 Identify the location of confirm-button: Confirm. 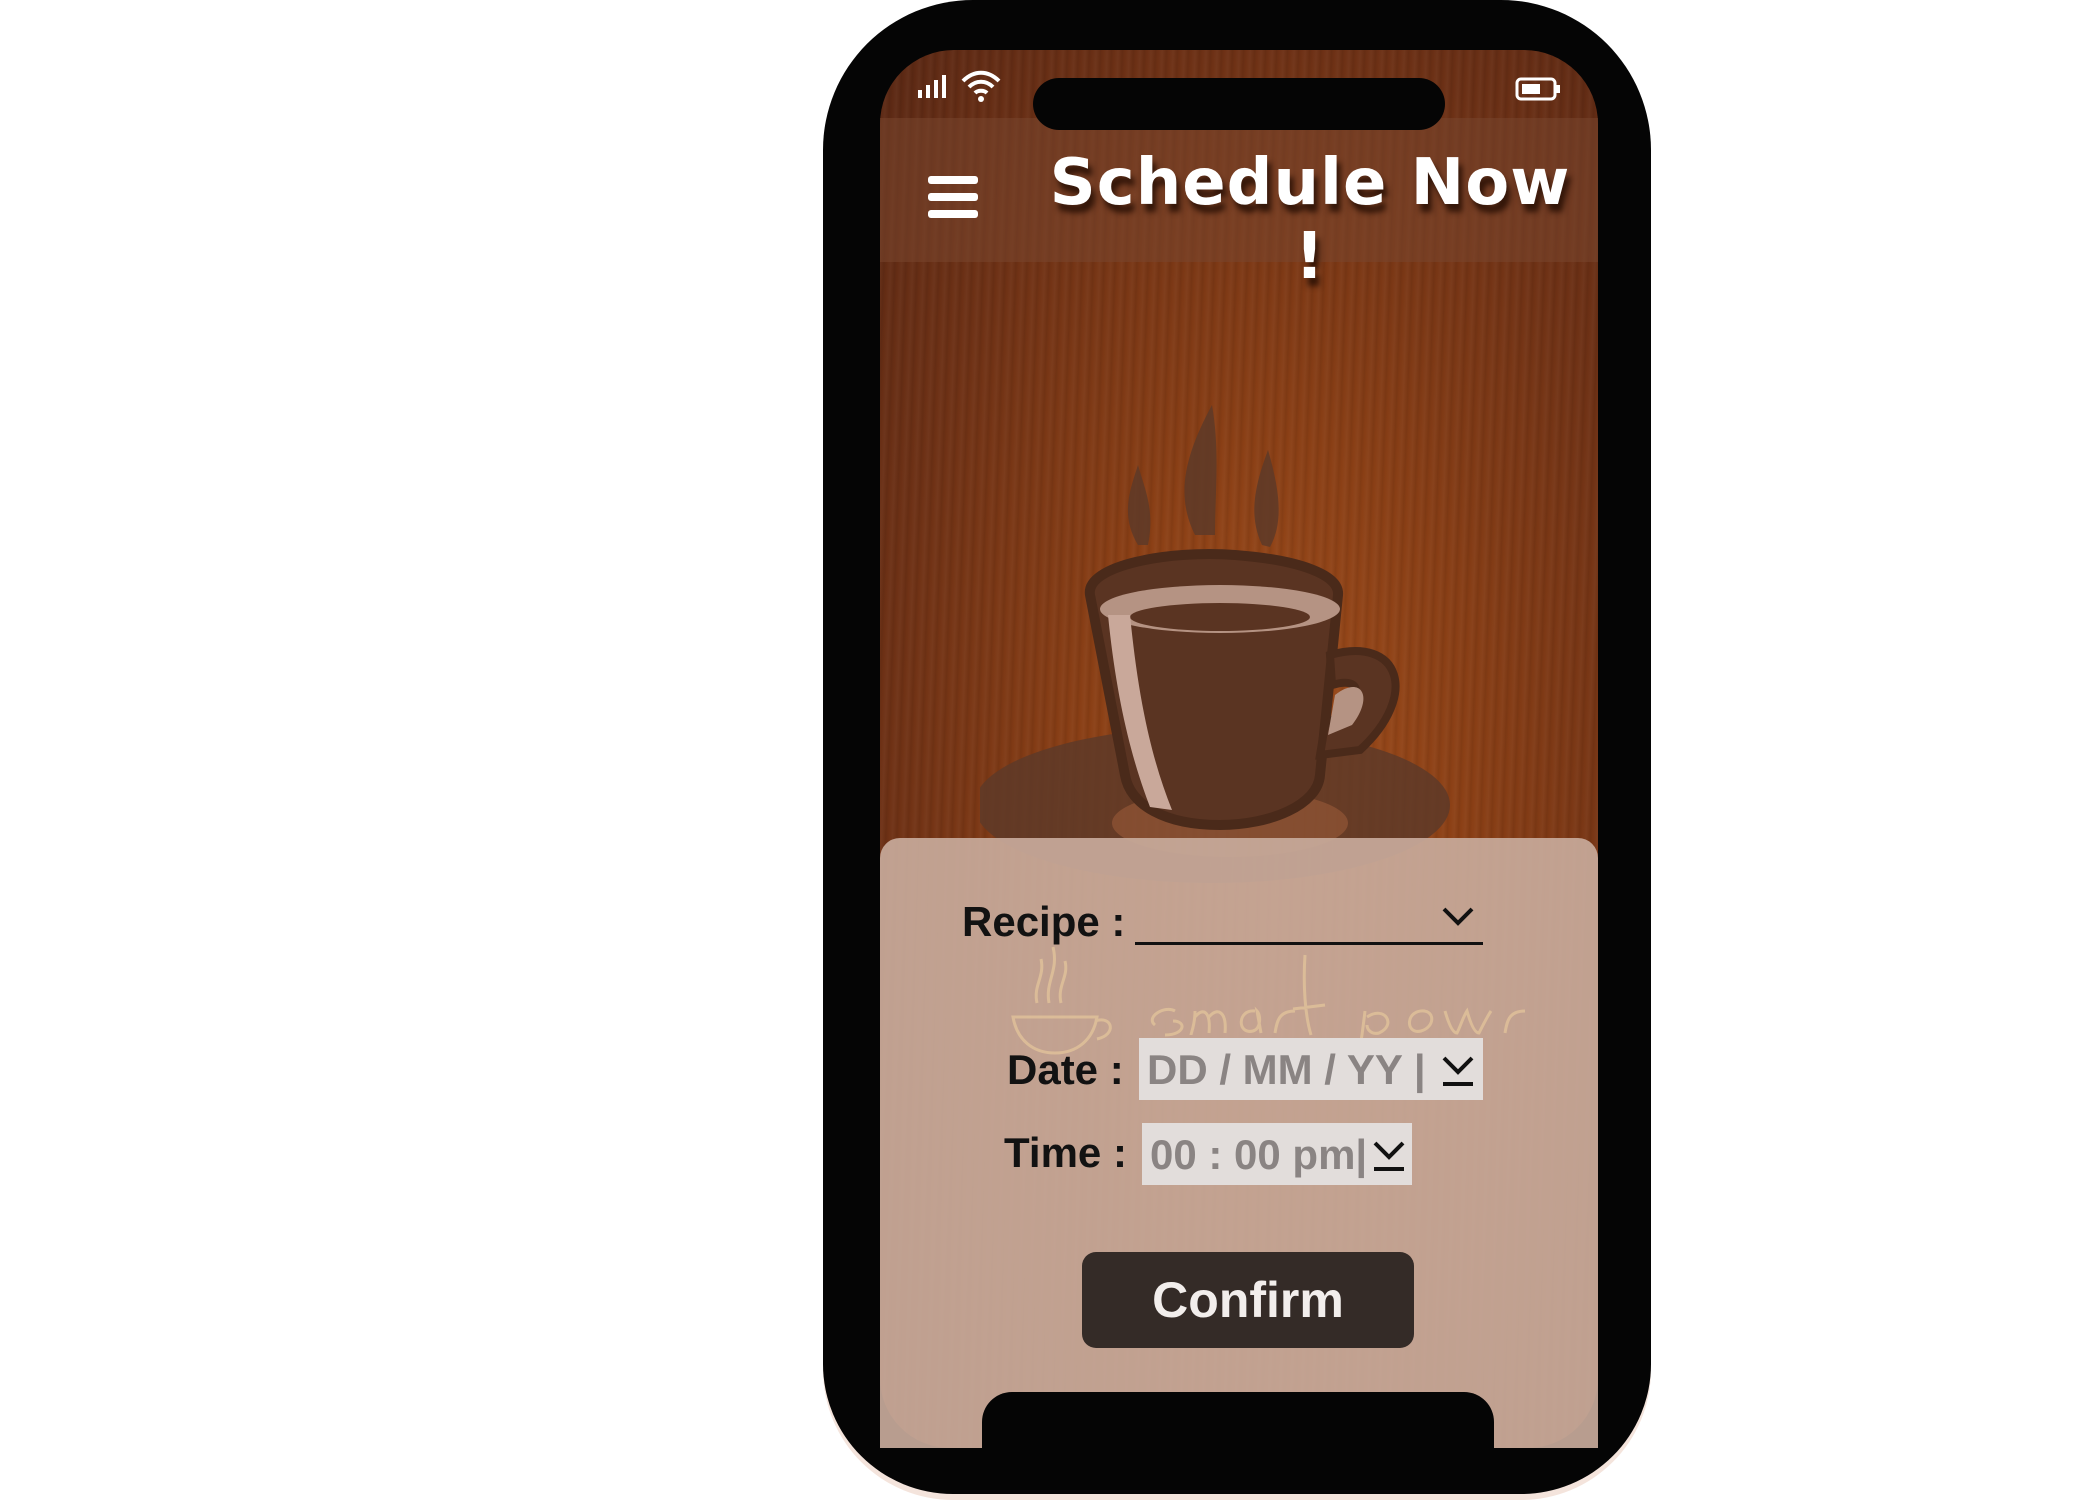
(1248, 1300).